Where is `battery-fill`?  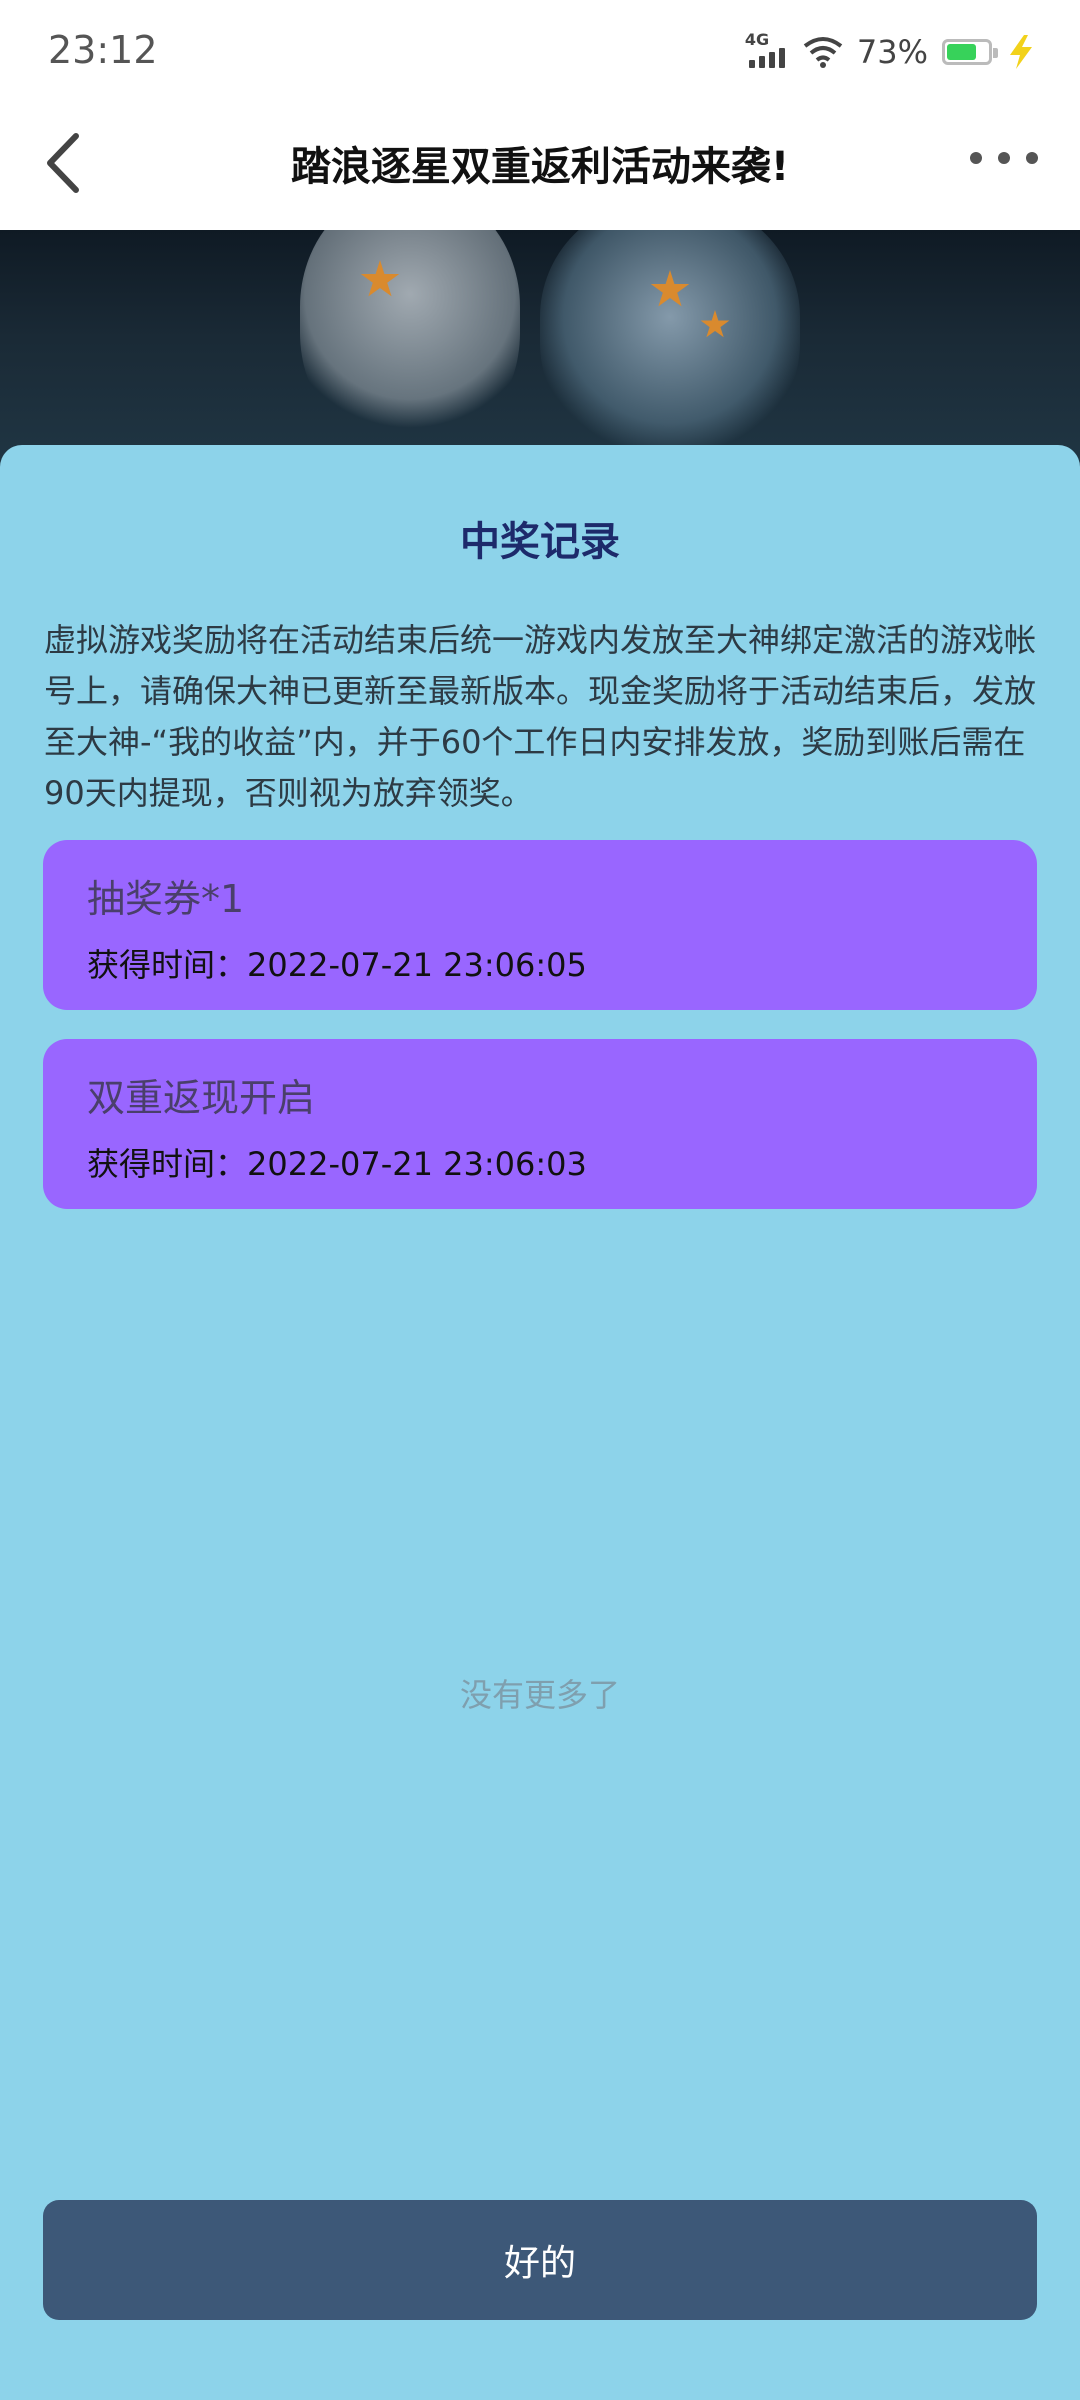
battery-fill is located at coordinates (961, 52).